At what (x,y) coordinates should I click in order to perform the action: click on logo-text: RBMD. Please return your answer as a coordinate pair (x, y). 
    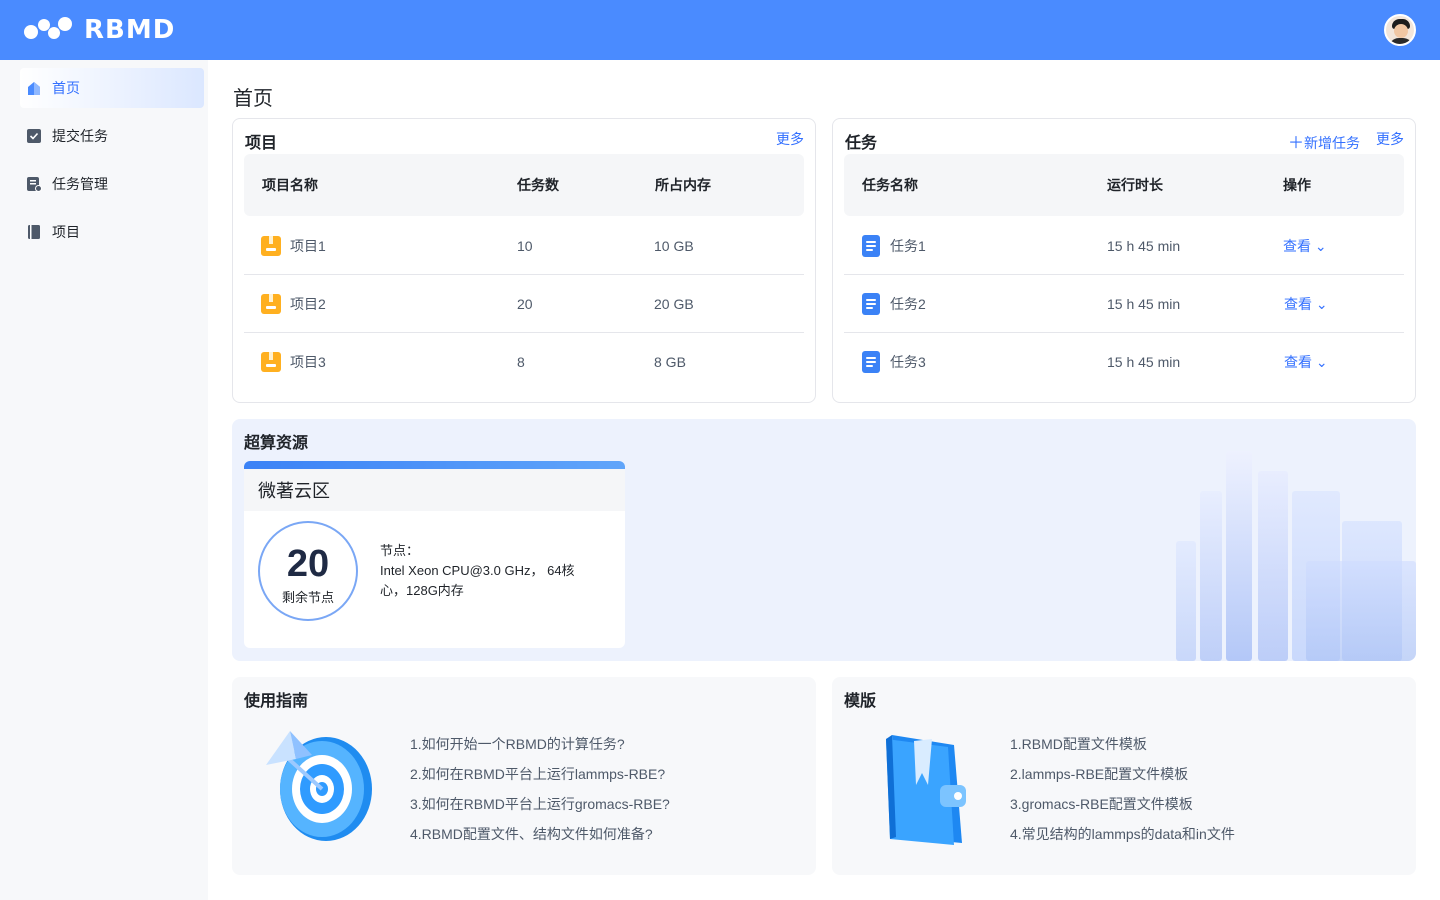
    Looking at the image, I should click on (130, 30).